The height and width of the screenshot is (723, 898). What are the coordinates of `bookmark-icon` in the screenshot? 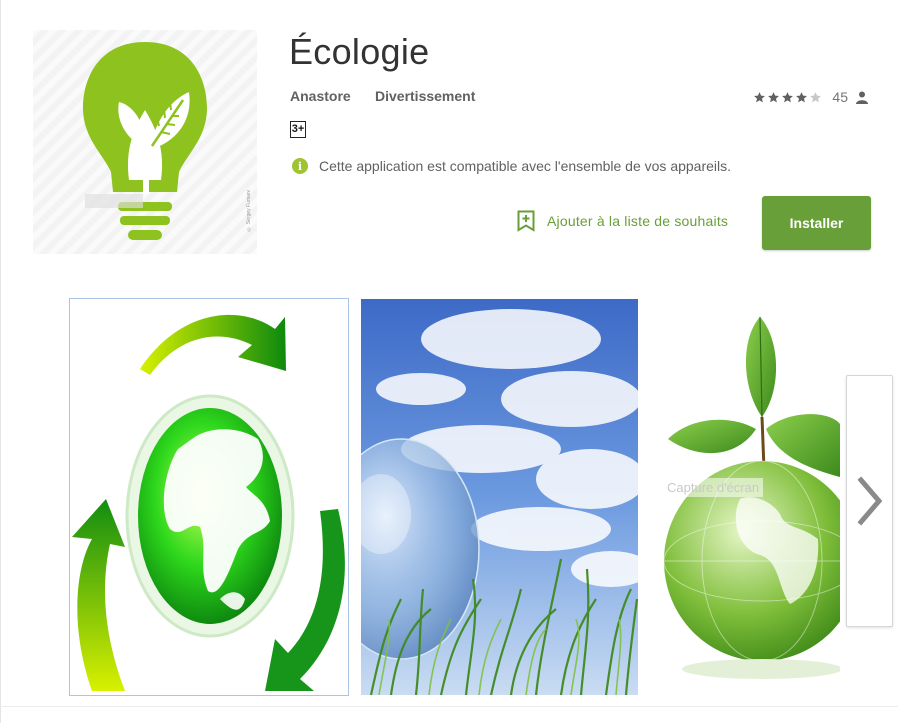 It's located at (526, 221).